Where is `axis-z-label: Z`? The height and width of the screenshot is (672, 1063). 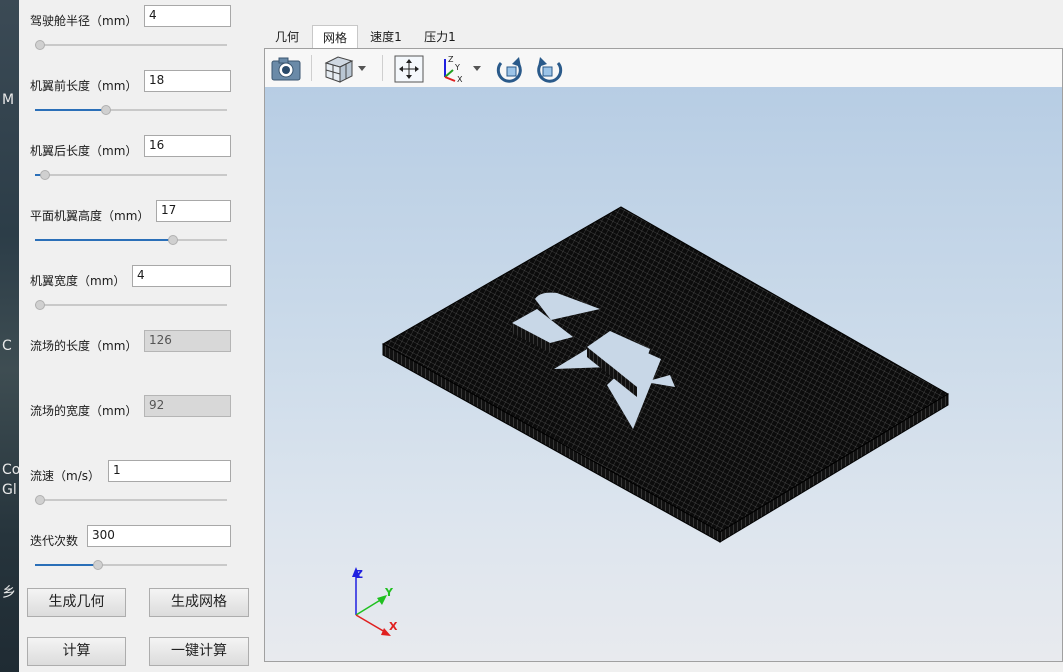
axis-z-label: Z is located at coordinates (359, 574).